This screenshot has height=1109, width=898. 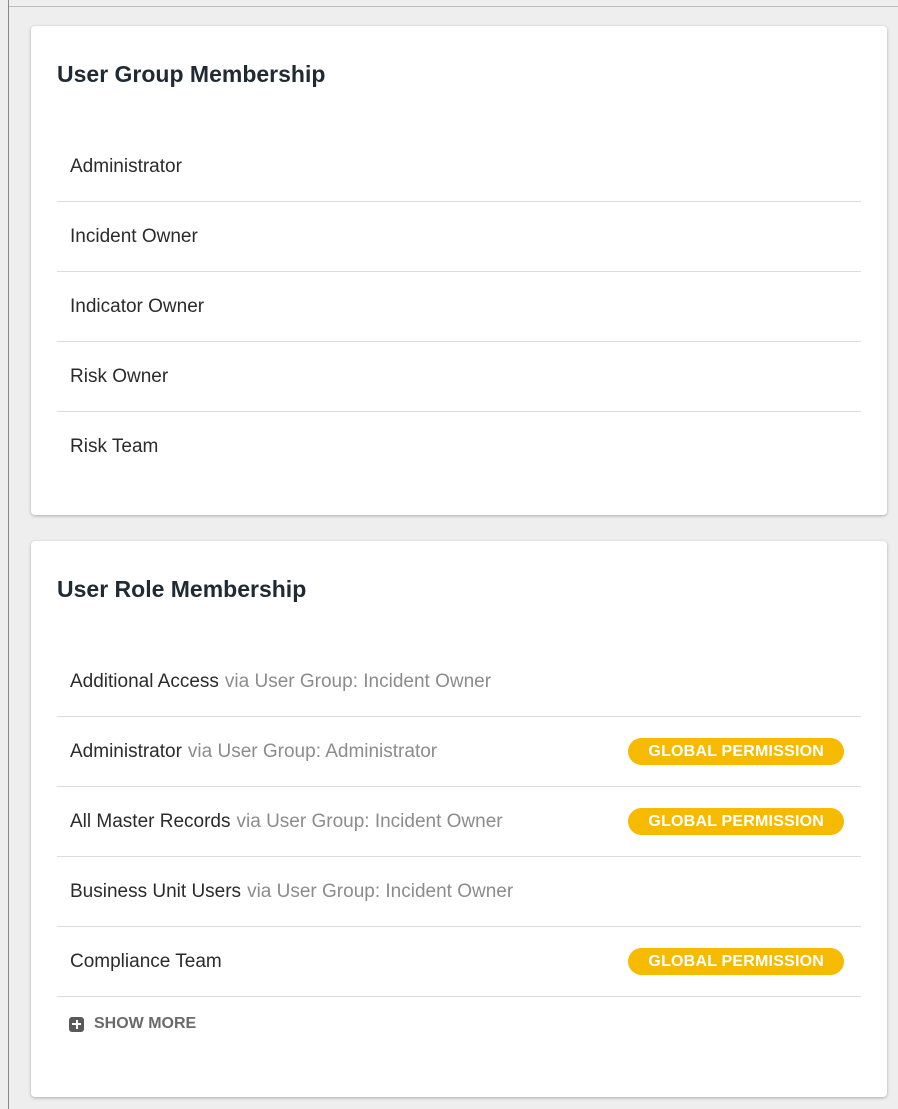 What do you see at coordinates (144, 681) in the screenshot?
I see `user-role-name: Additional Access` at bounding box center [144, 681].